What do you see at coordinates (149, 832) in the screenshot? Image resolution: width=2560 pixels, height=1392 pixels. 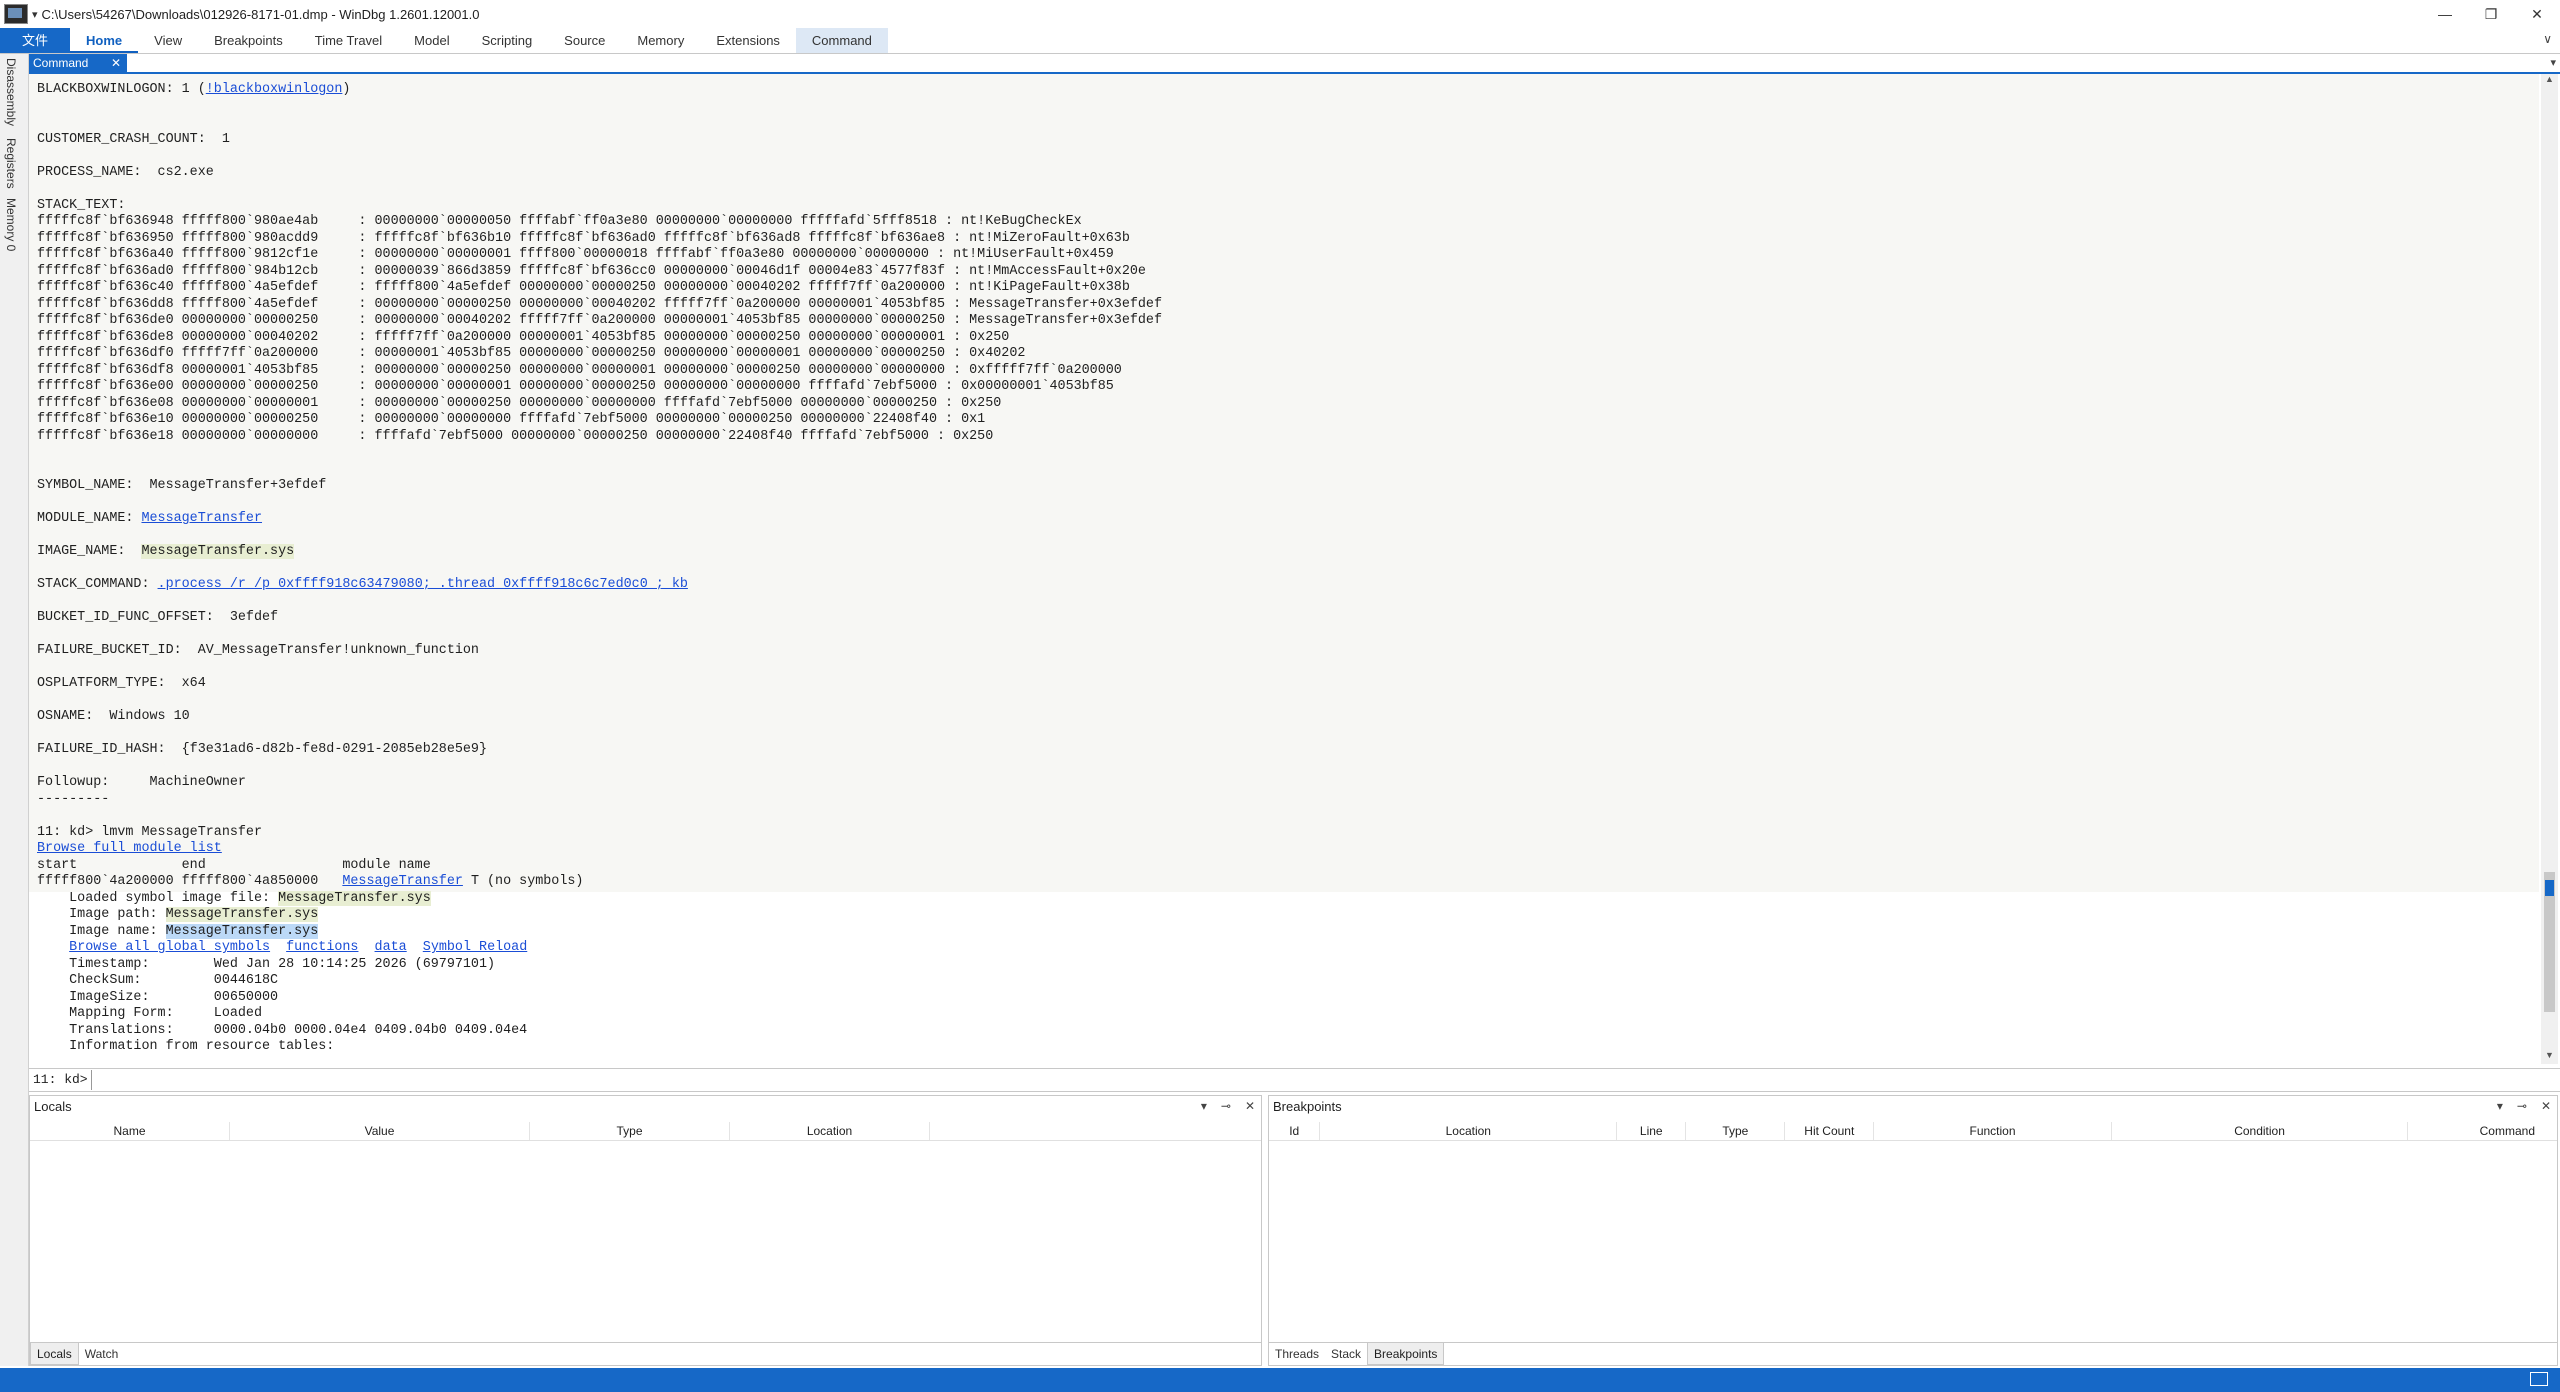 I see `output-text: 11: kd> lmvm MessageTransfer` at bounding box center [149, 832].